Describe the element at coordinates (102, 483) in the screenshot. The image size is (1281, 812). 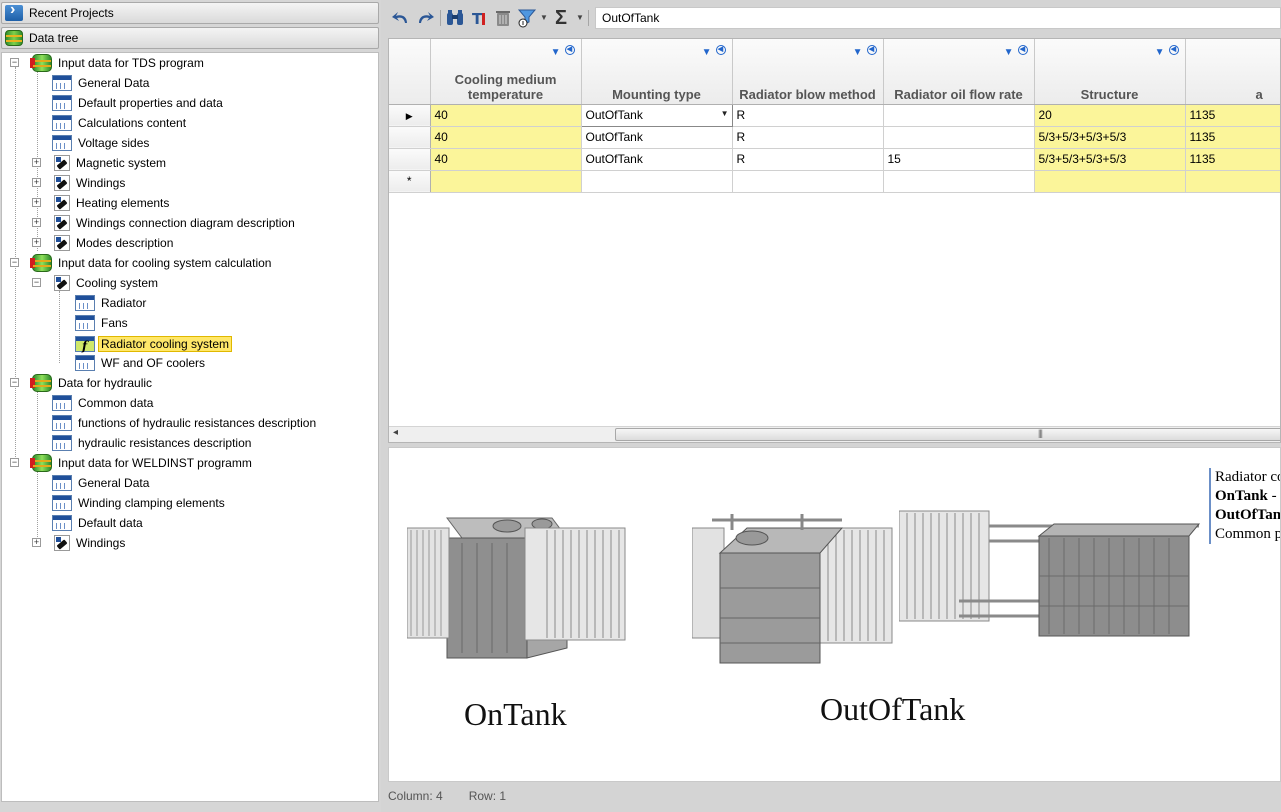
I see `tree-item-weldinst-general: General Data` at that location.